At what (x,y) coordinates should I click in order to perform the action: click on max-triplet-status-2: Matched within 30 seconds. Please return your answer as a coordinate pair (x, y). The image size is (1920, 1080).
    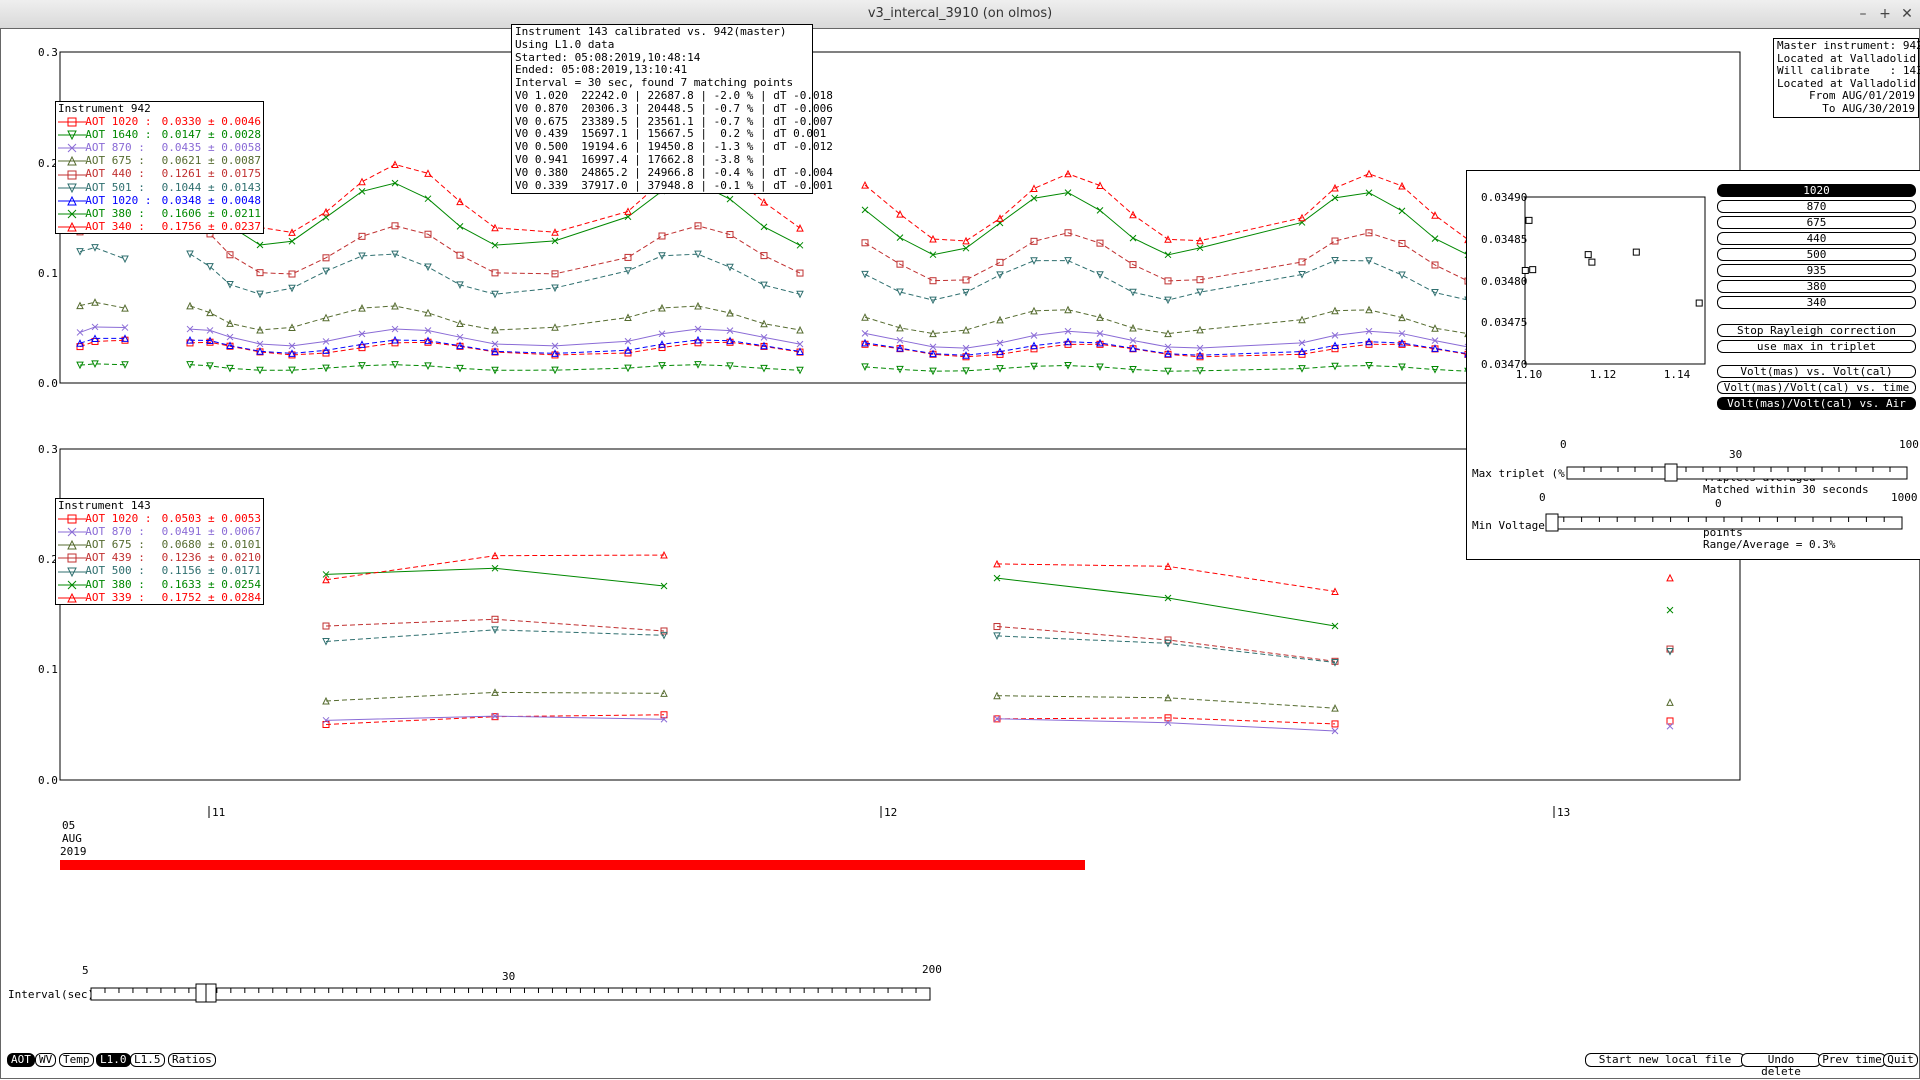
    Looking at the image, I should click on (1786, 489).